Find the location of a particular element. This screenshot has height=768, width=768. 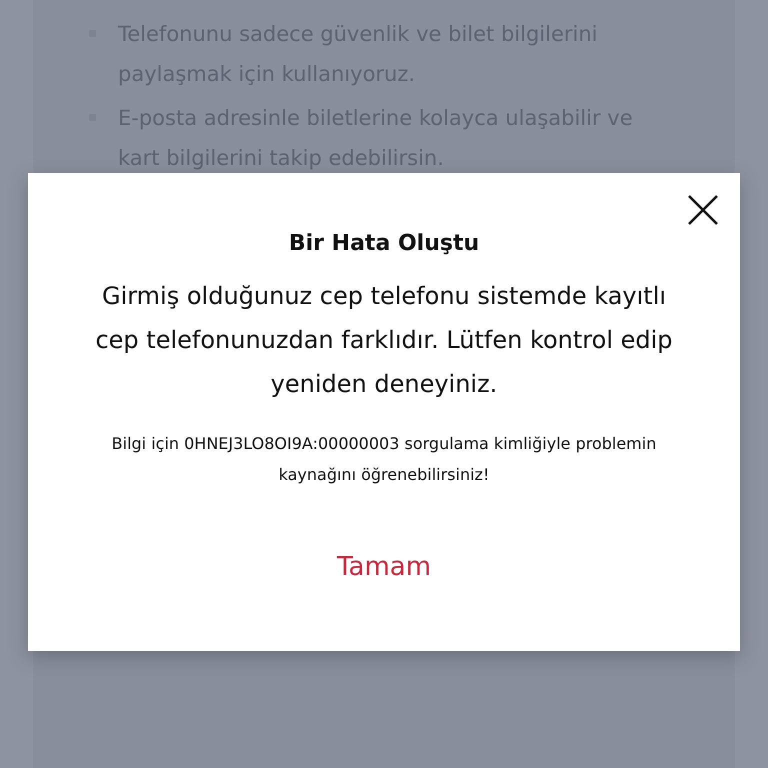

dialog-title: Bir Hata Oluştu is located at coordinates (384, 243).